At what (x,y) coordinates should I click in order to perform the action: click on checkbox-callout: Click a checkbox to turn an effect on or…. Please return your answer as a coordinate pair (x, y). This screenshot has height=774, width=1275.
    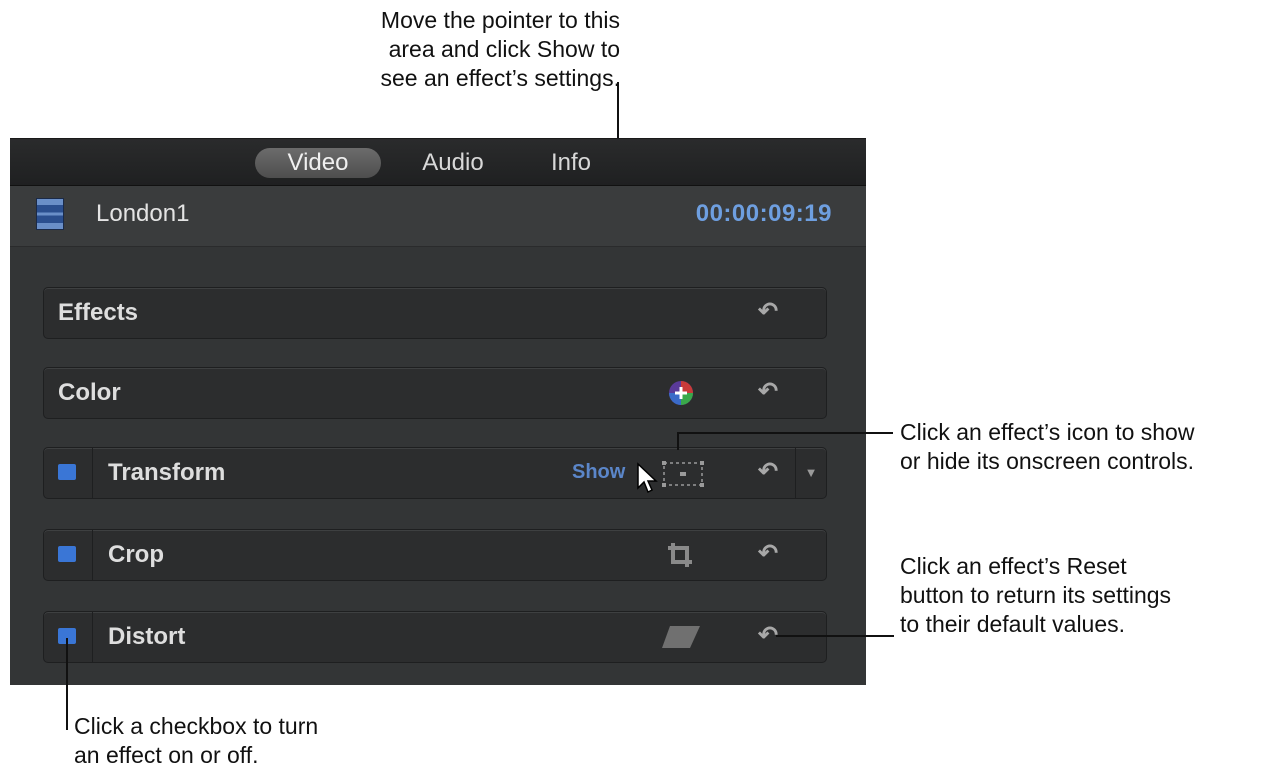
    Looking at the image, I should click on (274, 741).